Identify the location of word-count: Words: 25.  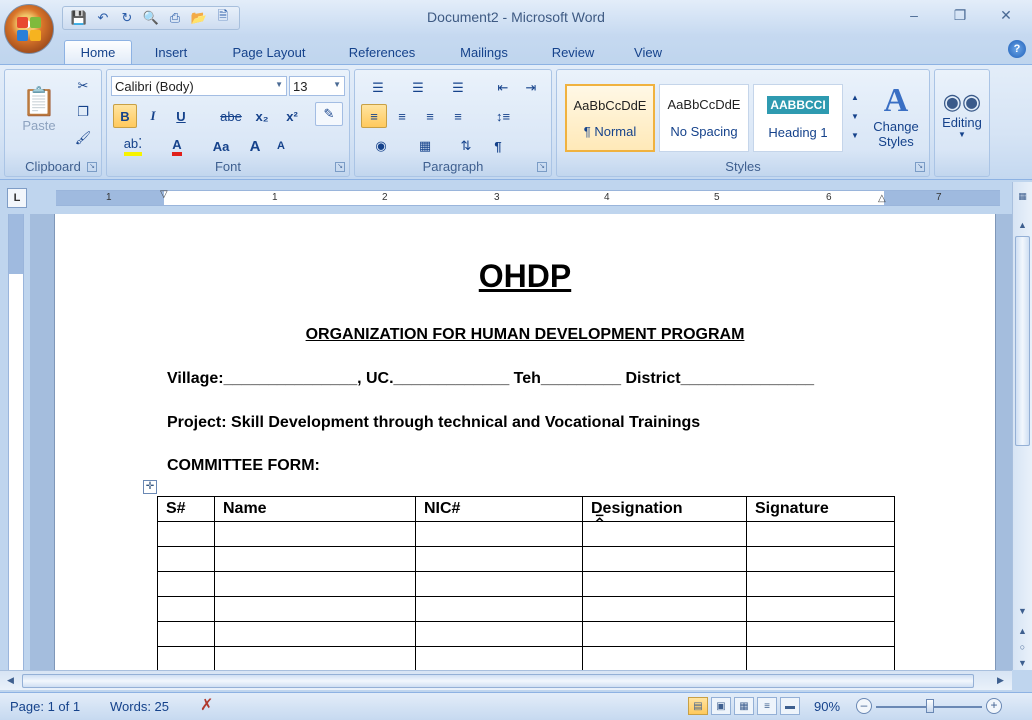
(139, 706).